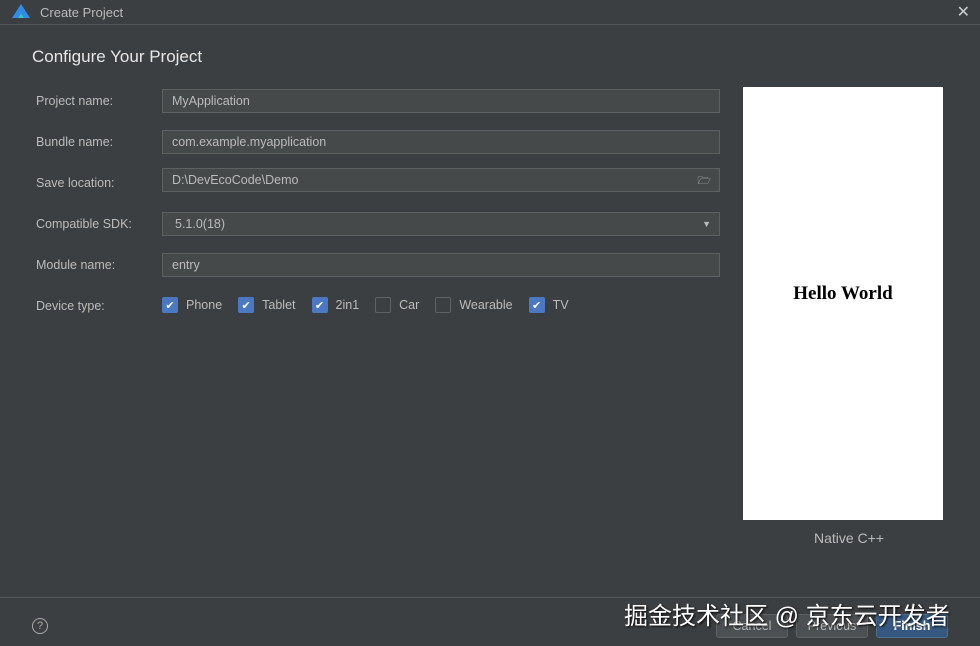 The width and height of the screenshot is (980, 646). I want to click on bundle-name-value: com.example.myapplication, so click(249, 142).